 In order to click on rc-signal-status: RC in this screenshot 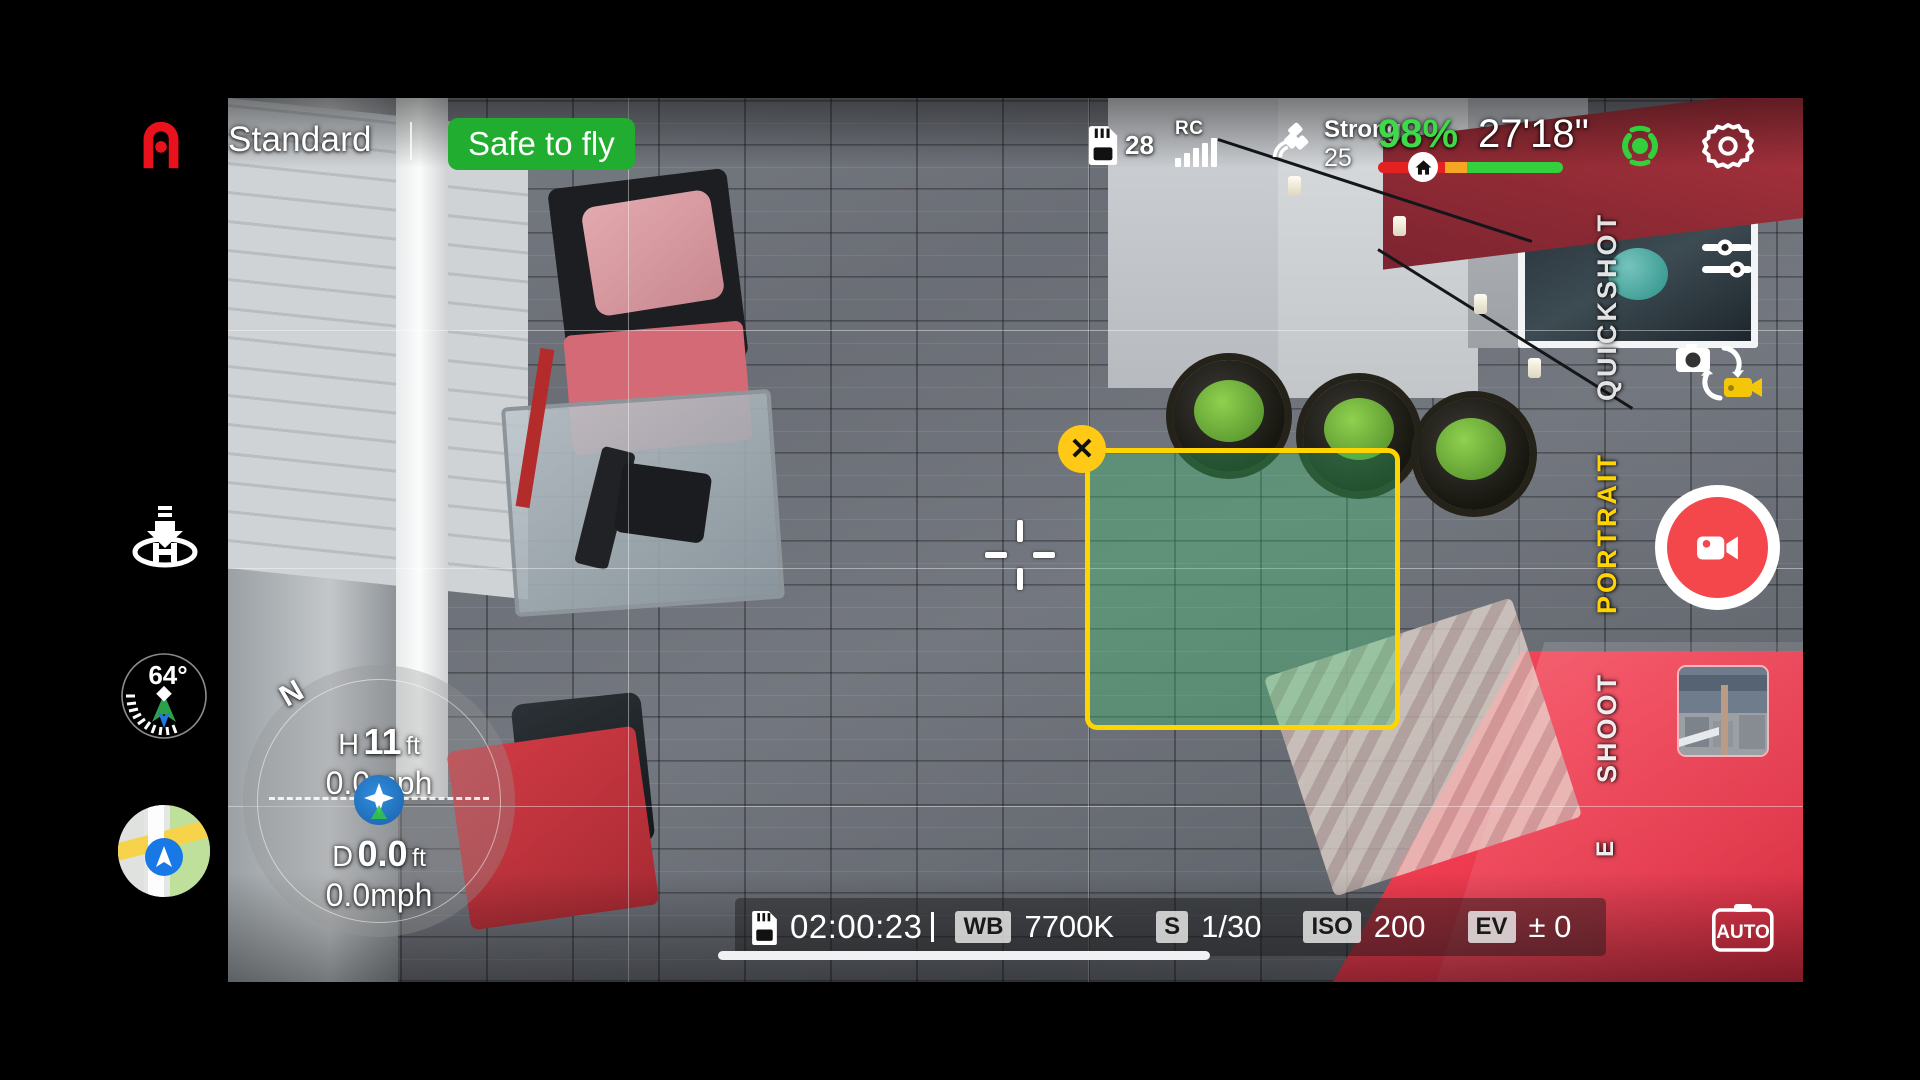, I will do `click(1196, 142)`.